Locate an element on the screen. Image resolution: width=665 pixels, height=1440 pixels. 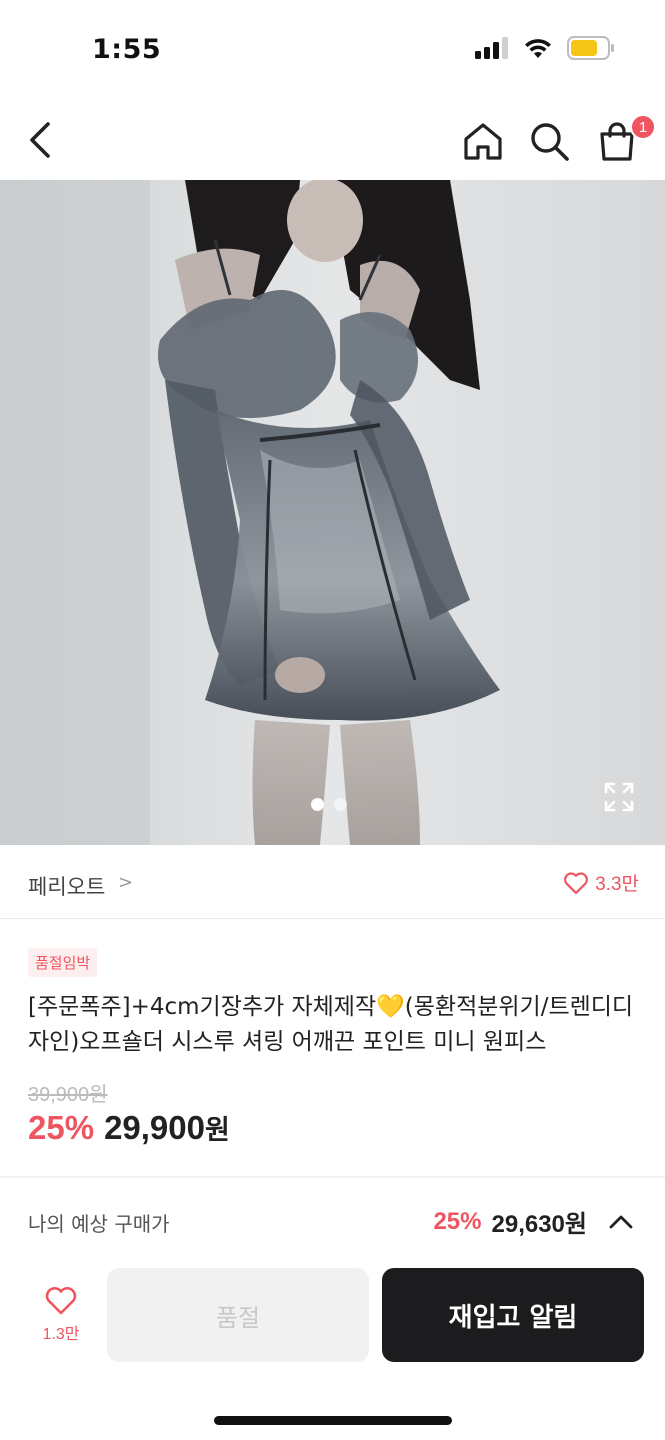
brand-like-button: 3.3만 is located at coordinates (601, 882).